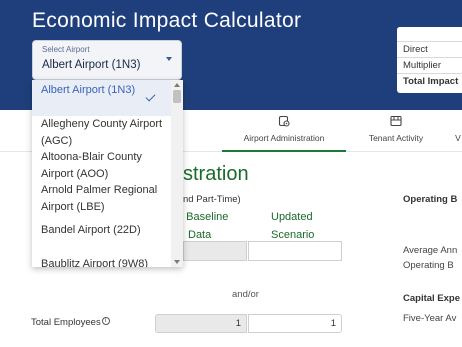 The width and height of the screenshot is (462, 347). Describe the element at coordinates (245, 294) in the screenshot. I see `and-or-label: and/or` at that location.